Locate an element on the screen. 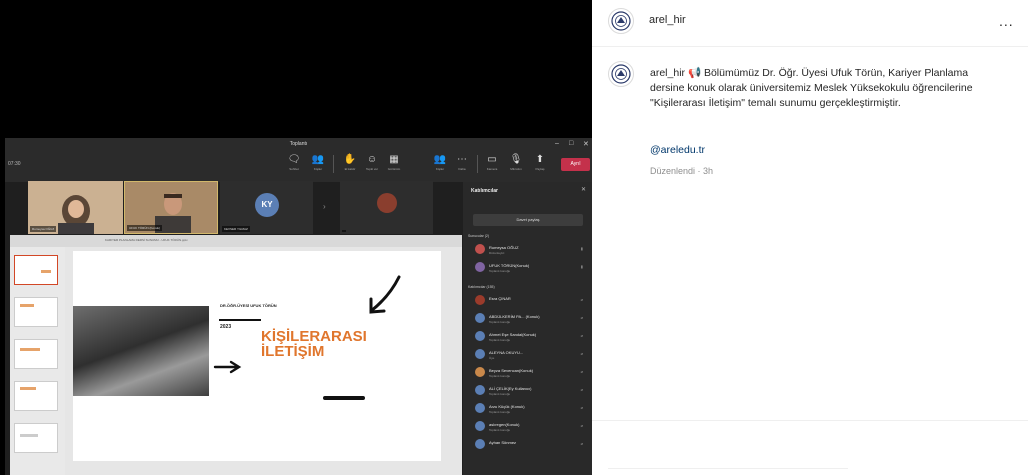 This screenshot has height=475, width=1028. participant-row: Arzu Küçük (Konuk) Toplantı konuğu ⌀ is located at coordinates (530, 410).